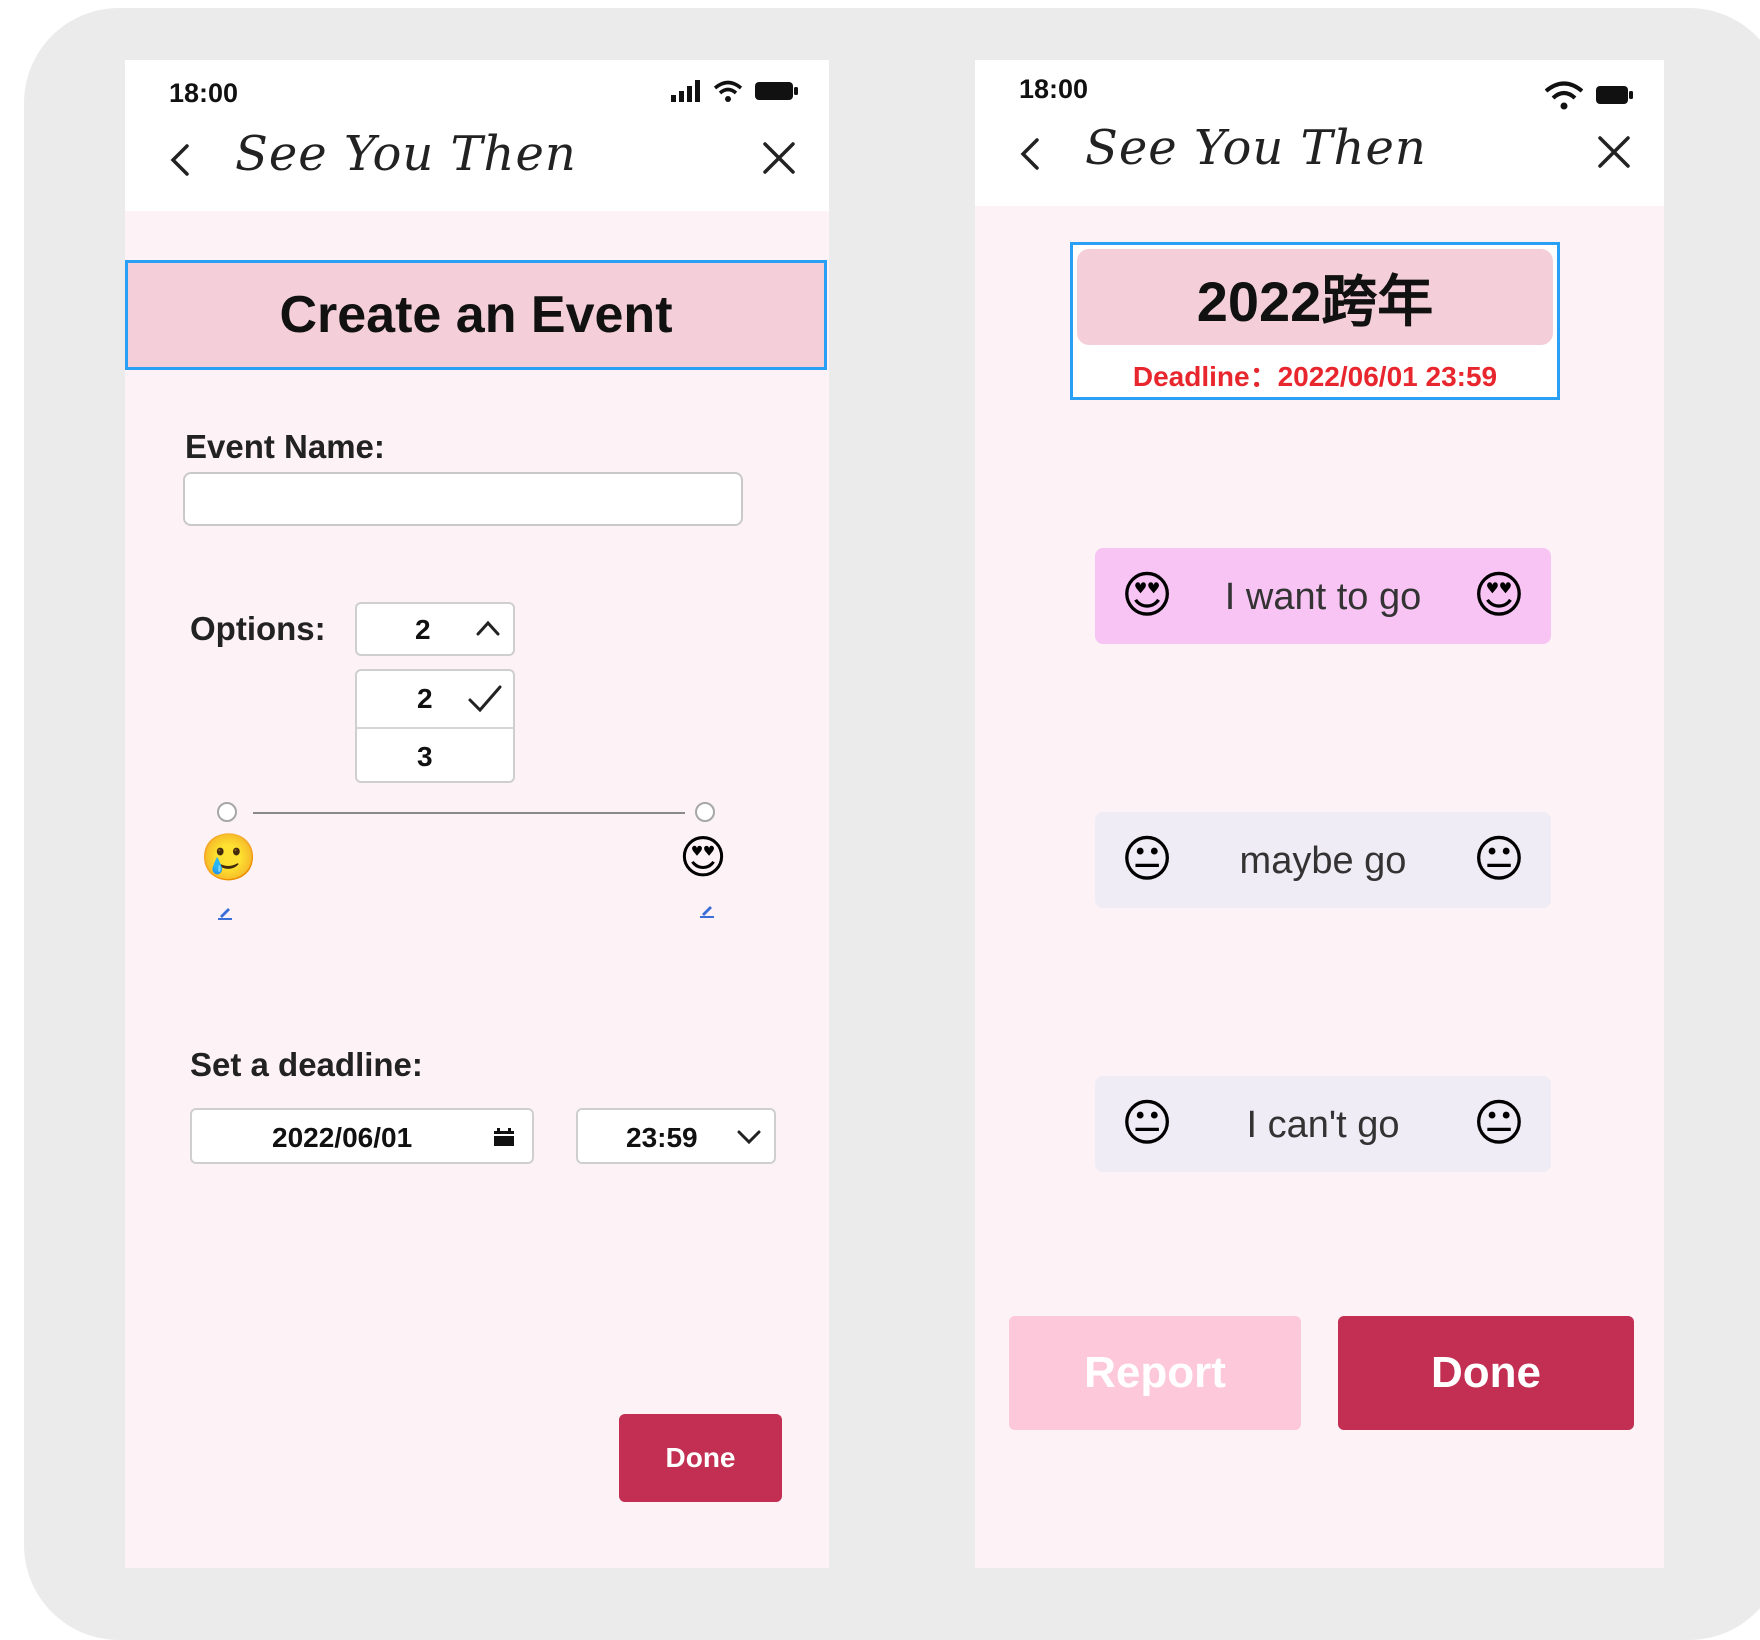 The height and width of the screenshot is (1640, 1760). I want to click on vote-cant-go-button: 😐 I can't go 😐, so click(1323, 1124).